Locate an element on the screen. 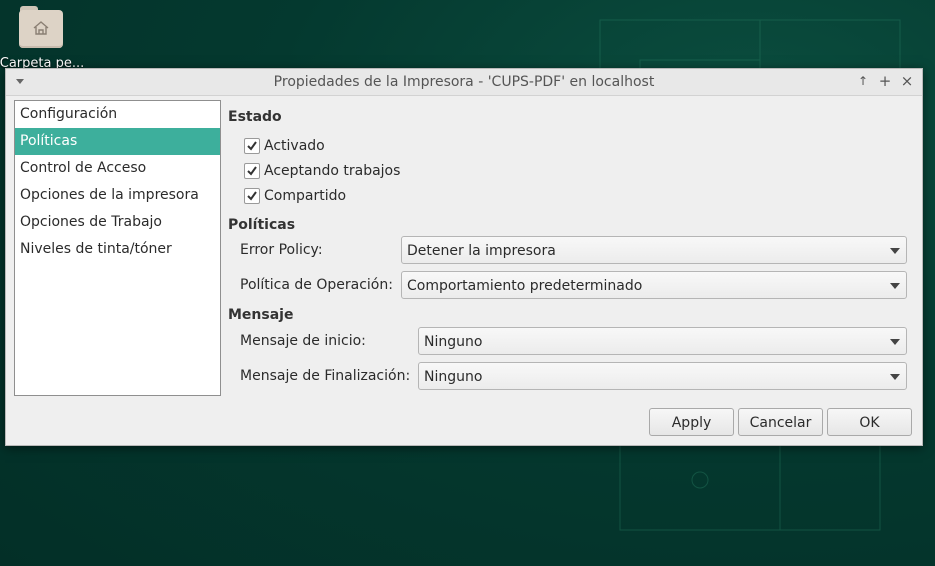 This screenshot has height=566, width=935. start-banner-label: Mensaje de inicio: is located at coordinates (303, 341).